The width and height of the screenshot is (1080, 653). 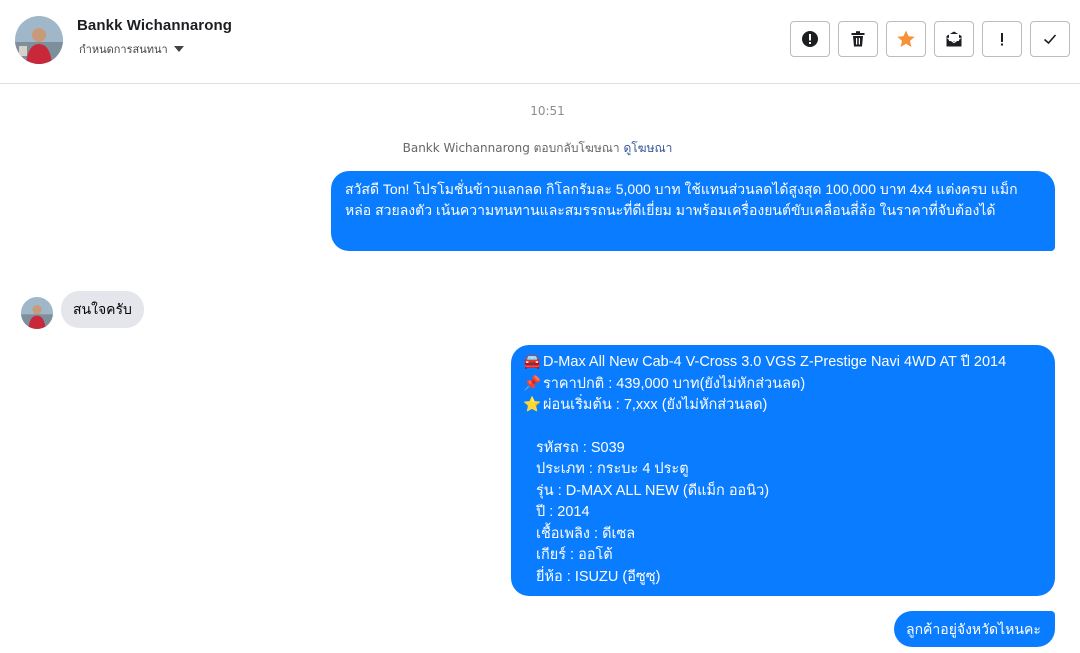 I want to click on car-brand: ยี่ห้อ : ISUZU (อีซูซุ), so click(x=598, y=576).